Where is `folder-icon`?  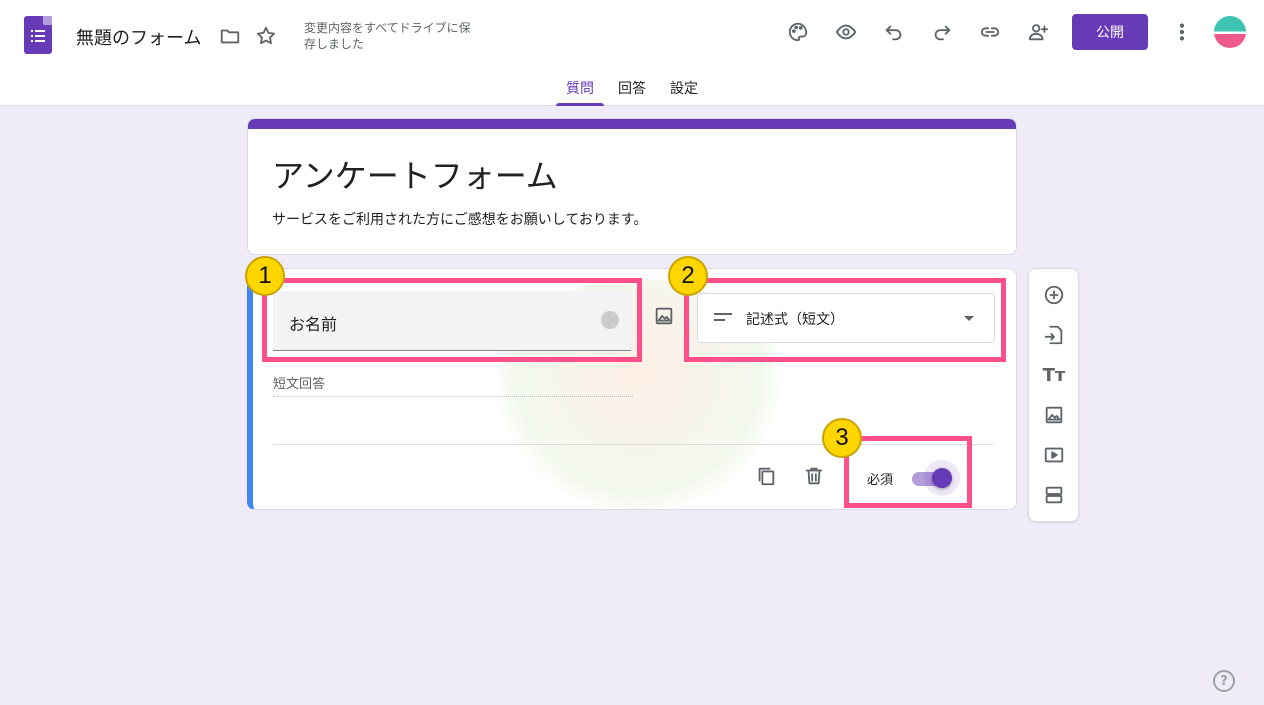 folder-icon is located at coordinates (230, 36).